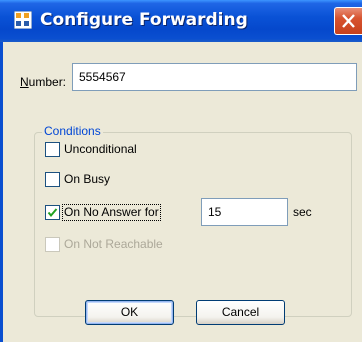  I want to click on close-button, so click(348, 21).